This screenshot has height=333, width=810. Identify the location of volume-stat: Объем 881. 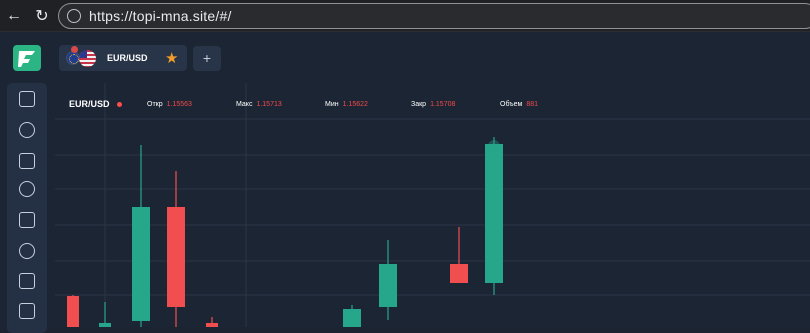
(519, 104).